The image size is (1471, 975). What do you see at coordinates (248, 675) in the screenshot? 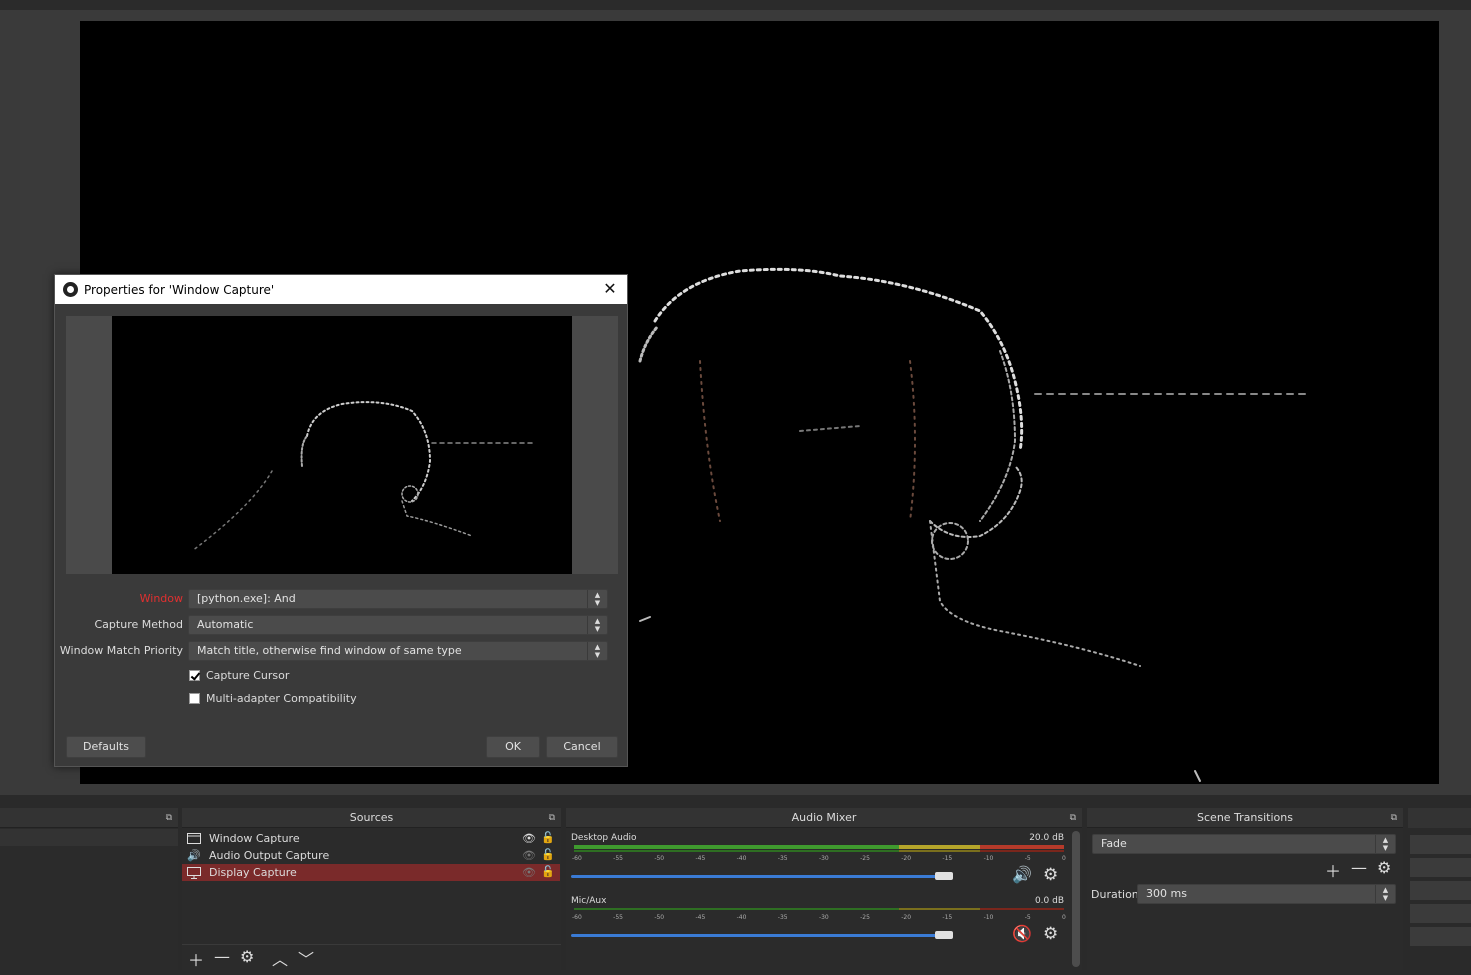
I see `capture-cursor-label: Capture Cursor` at bounding box center [248, 675].